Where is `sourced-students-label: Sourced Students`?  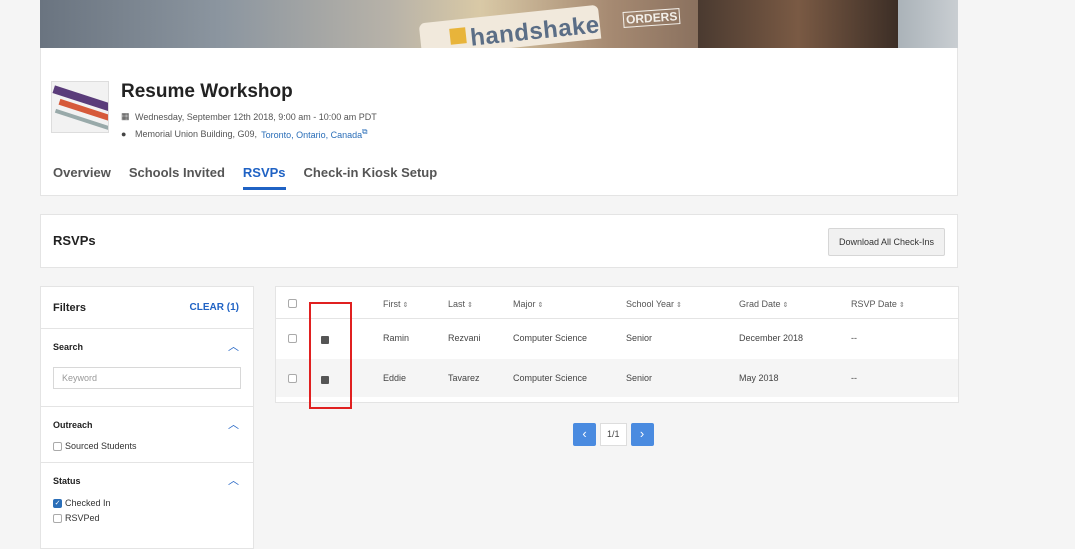
sourced-students-label: Sourced Students is located at coordinates (101, 446).